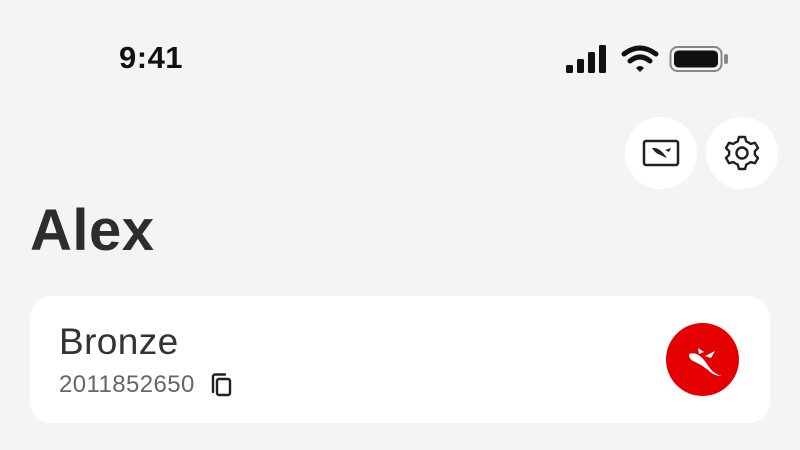  I want to click on status-icons, so click(648, 59).